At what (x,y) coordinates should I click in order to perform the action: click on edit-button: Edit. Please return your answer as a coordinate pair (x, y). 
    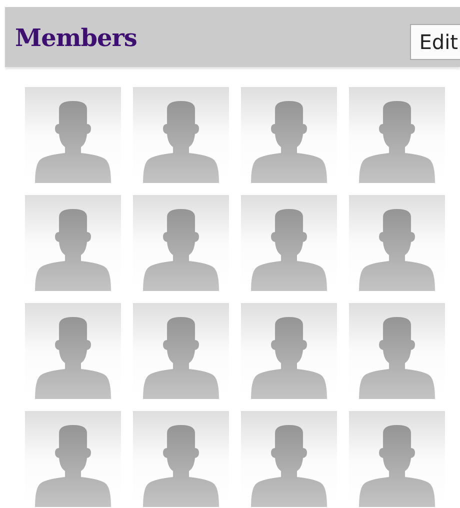
    Looking at the image, I should click on (435, 42).